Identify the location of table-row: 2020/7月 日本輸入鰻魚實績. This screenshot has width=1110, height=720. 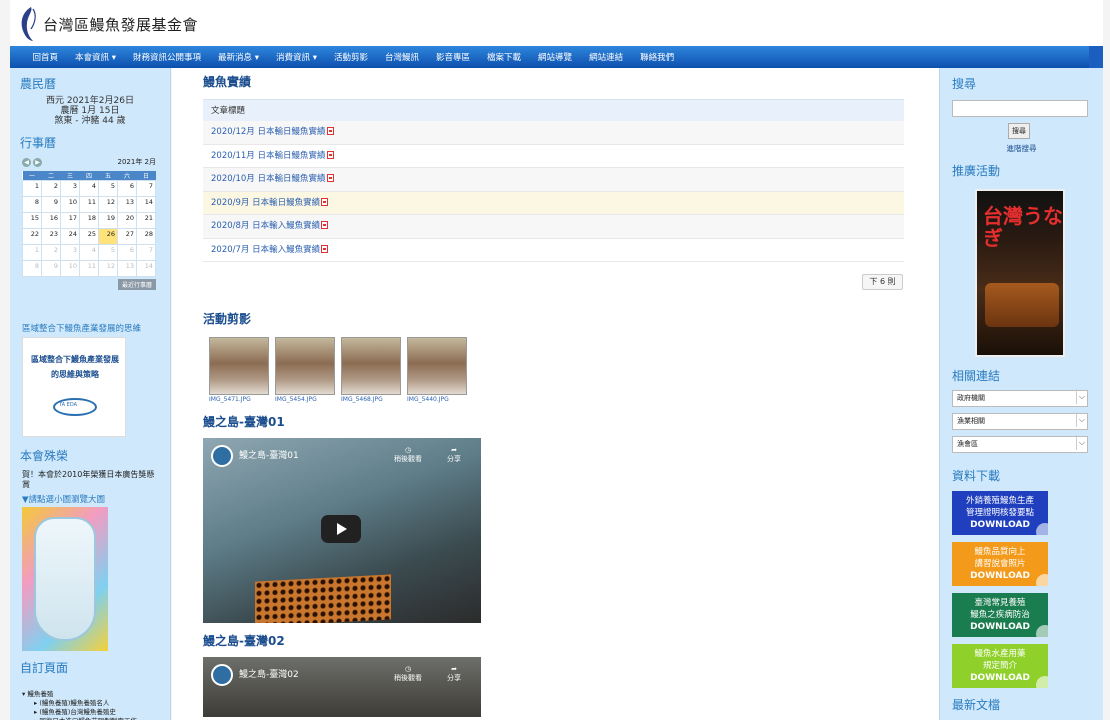
(553, 250).